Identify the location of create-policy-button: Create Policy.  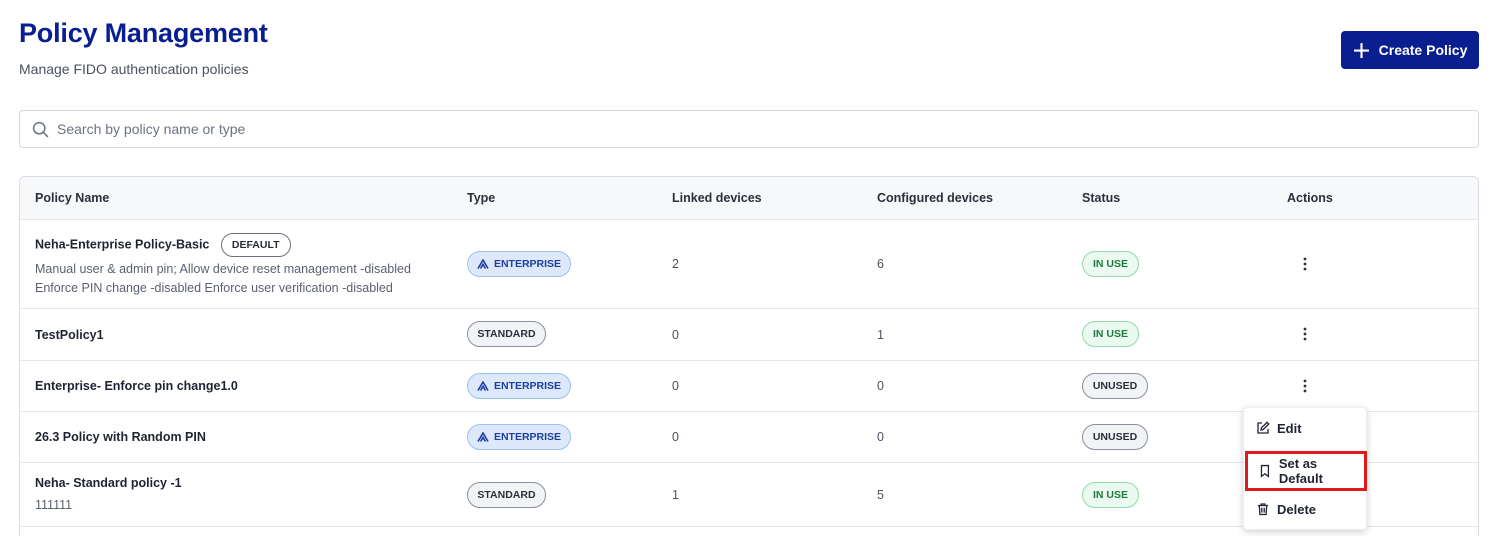
(1410, 50).